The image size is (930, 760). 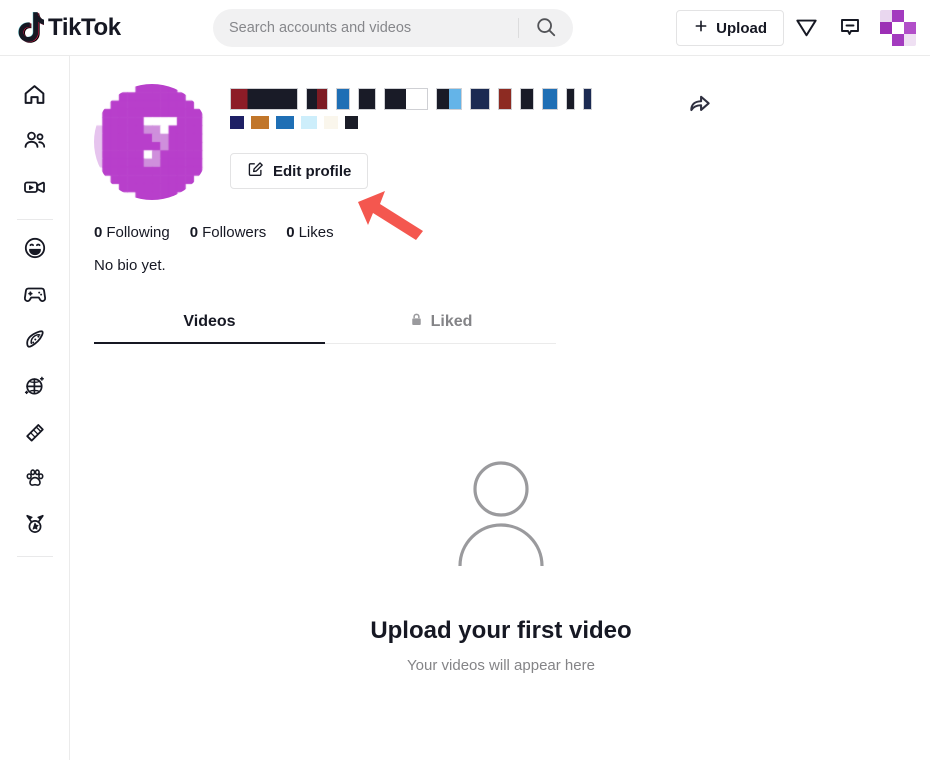 I want to click on edit-profile-label: Edit profile, so click(x=312, y=171).